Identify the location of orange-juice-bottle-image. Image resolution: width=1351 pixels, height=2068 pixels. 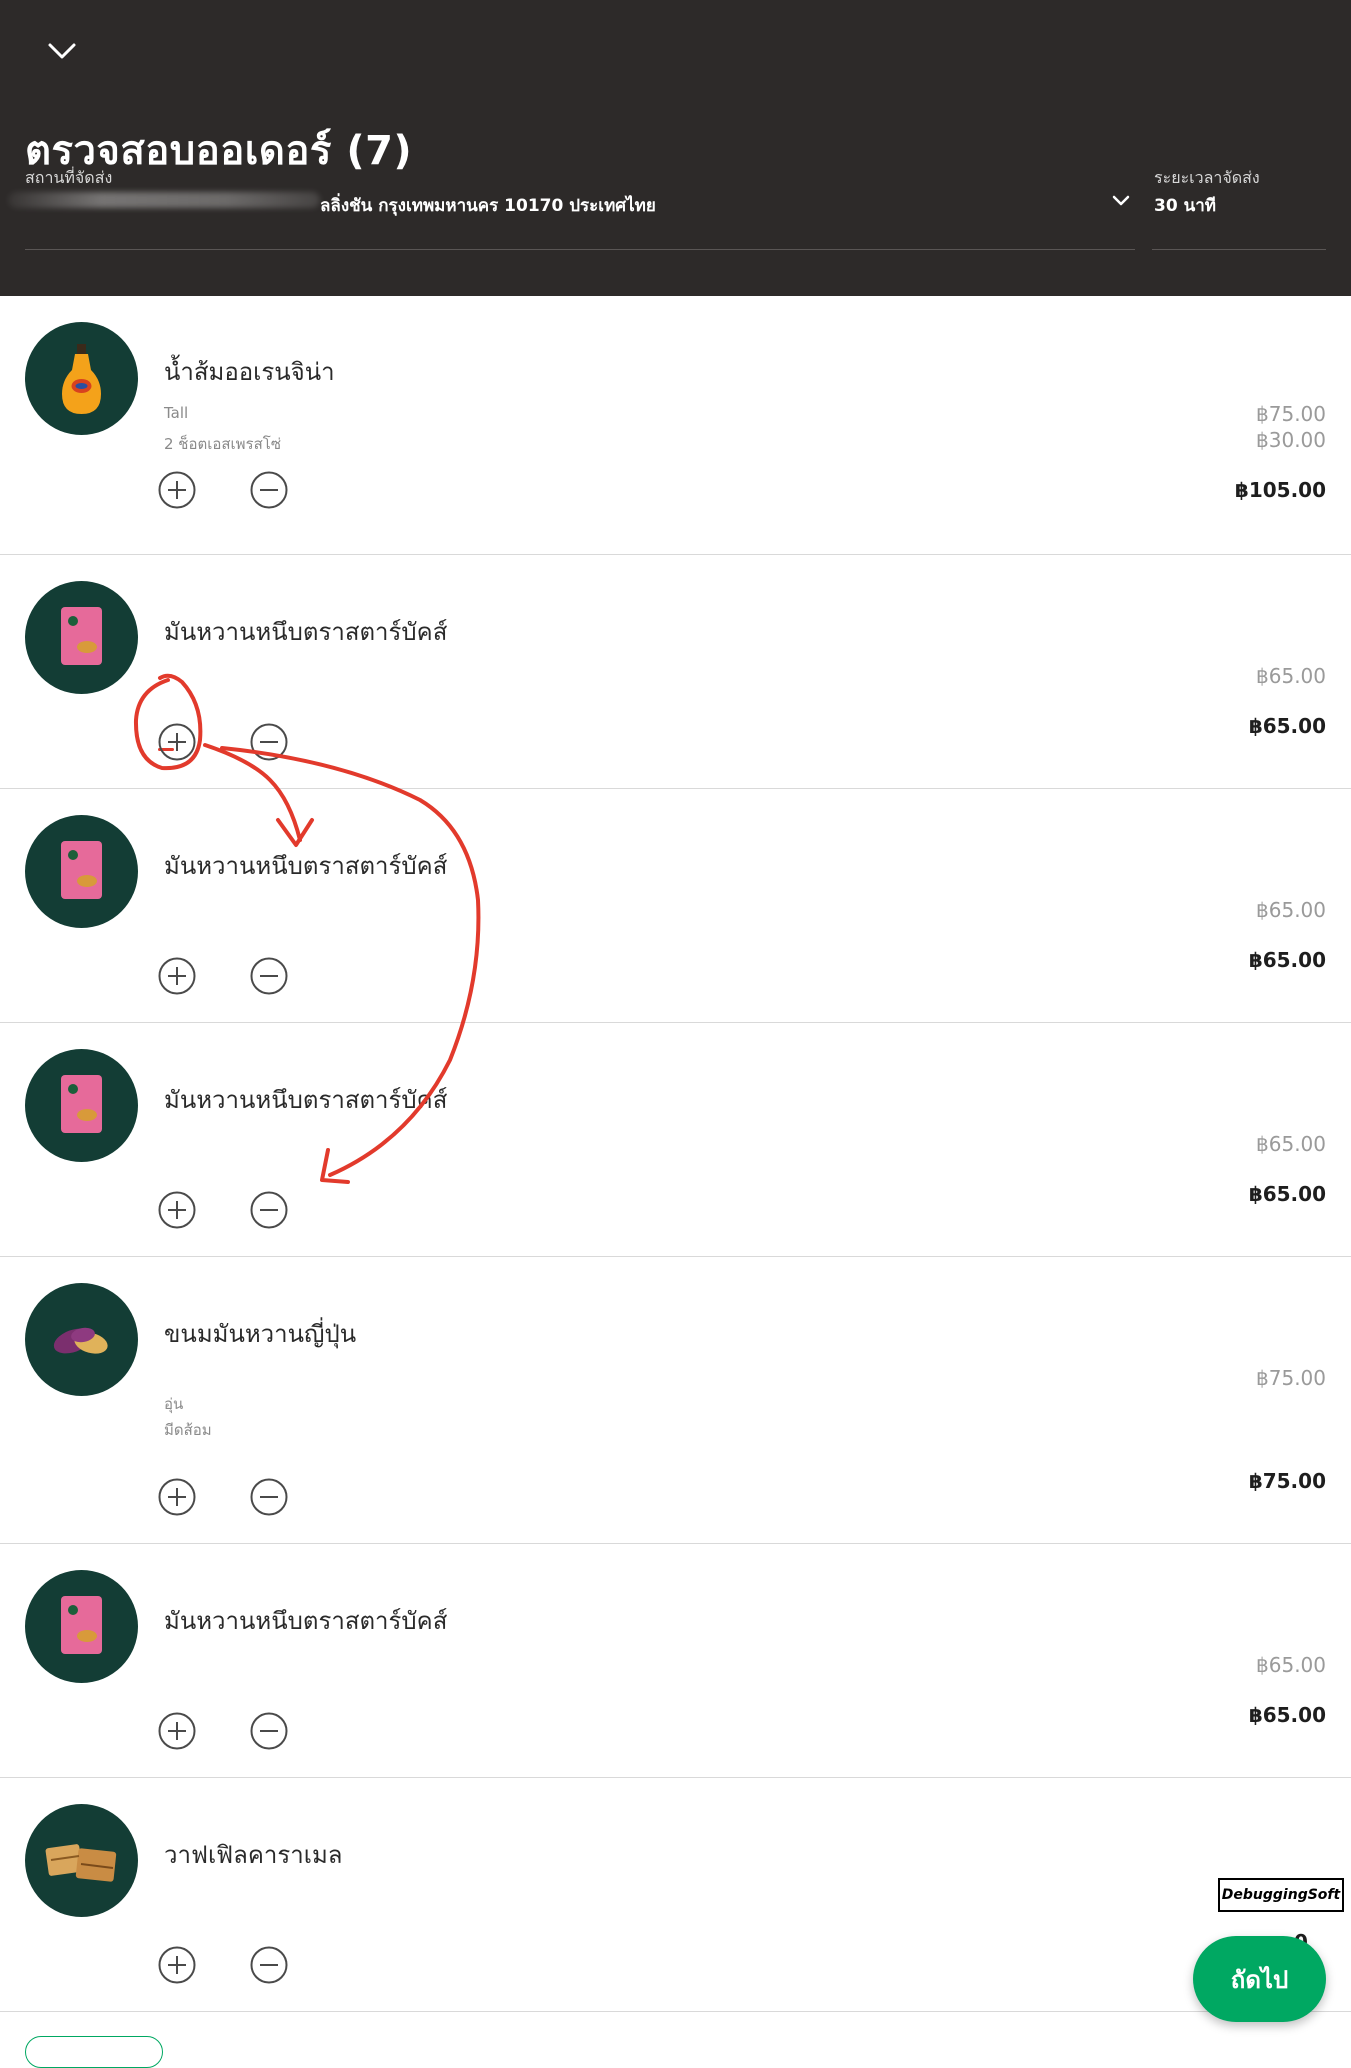
(81, 378).